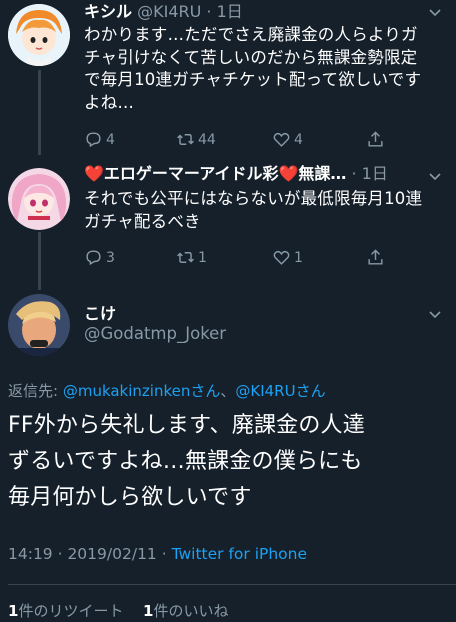 The image size is (456, 622). What do you see at coordinates (298, 257) in the screenshot?
I see `like-count: 1` at bounding box center [298, 257].